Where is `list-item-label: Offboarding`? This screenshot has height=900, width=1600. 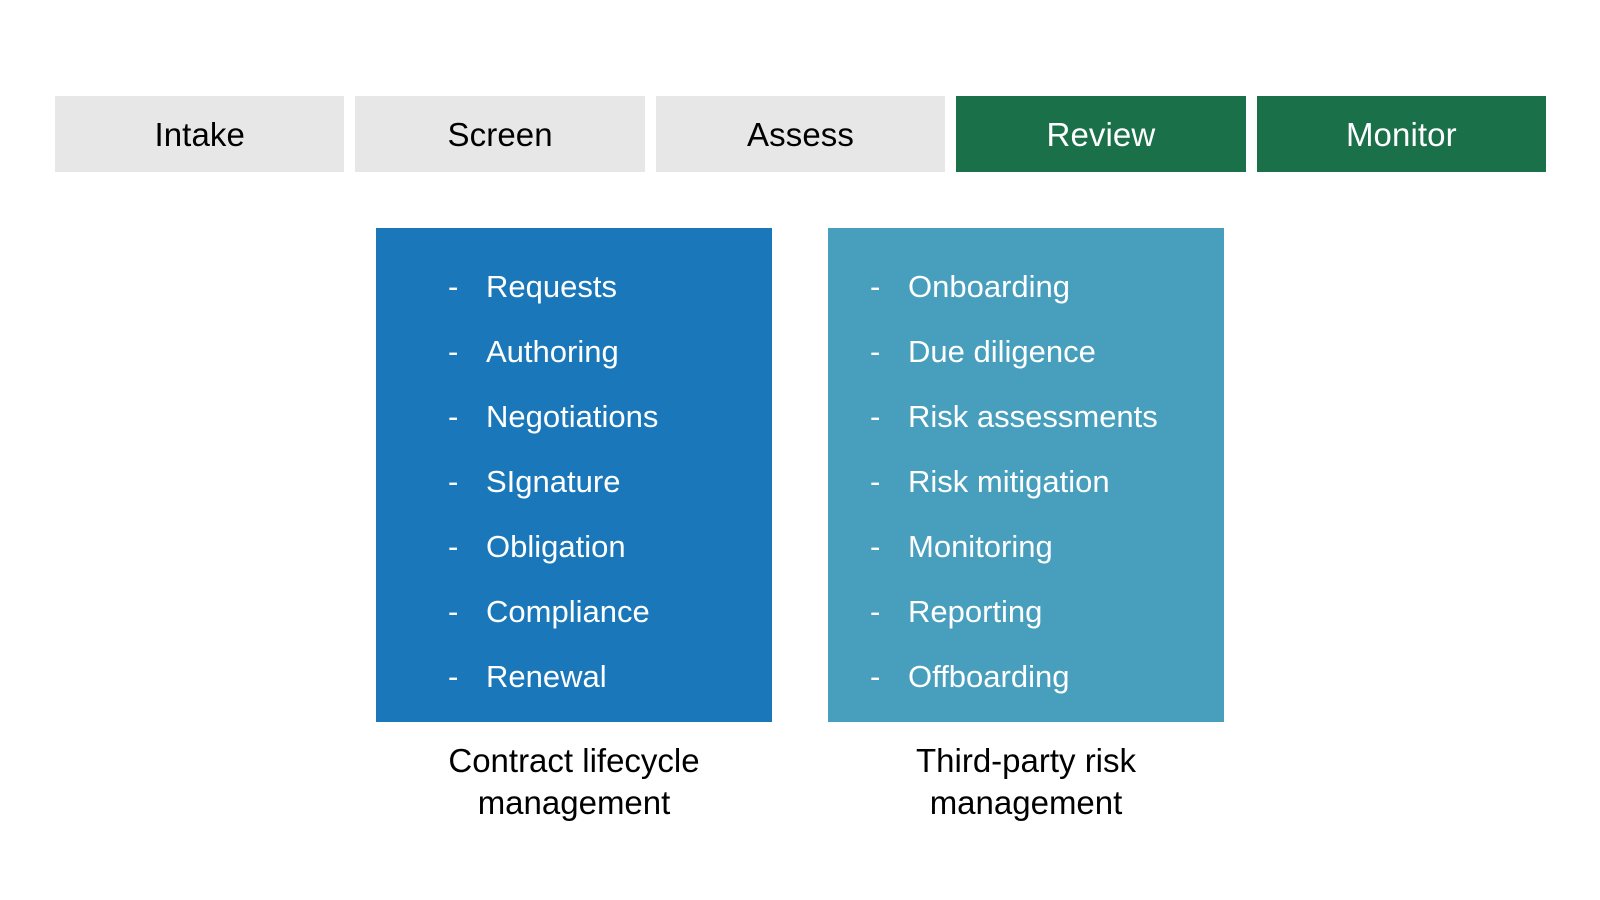 list-item-label: Offboarding is located at coordinates (989, 676).